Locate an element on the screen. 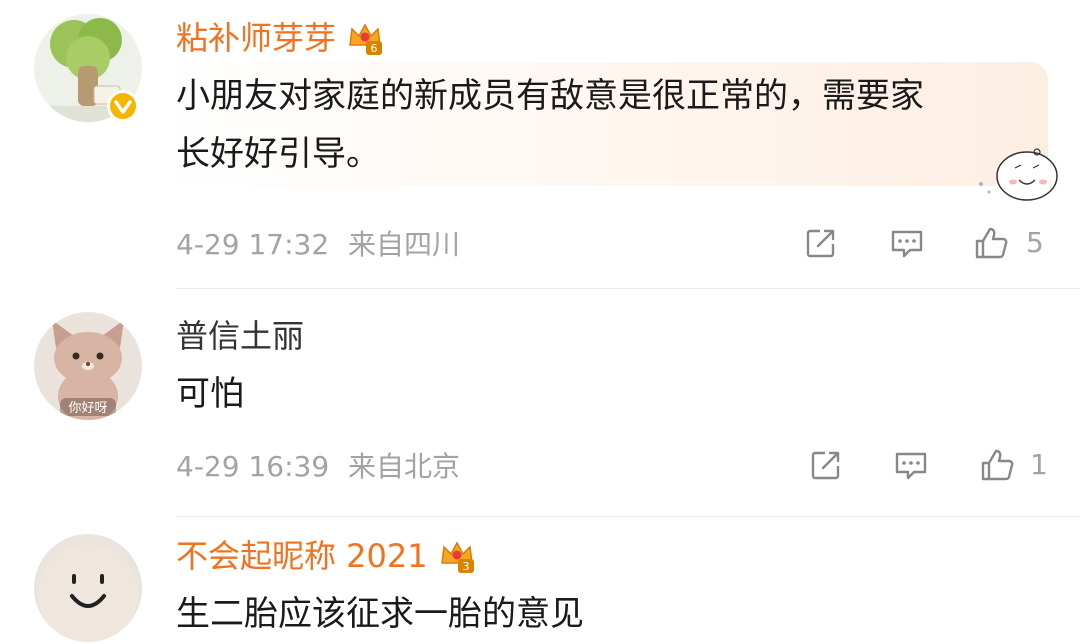  username: 普信土丽 is located at coordinates (240, 336).